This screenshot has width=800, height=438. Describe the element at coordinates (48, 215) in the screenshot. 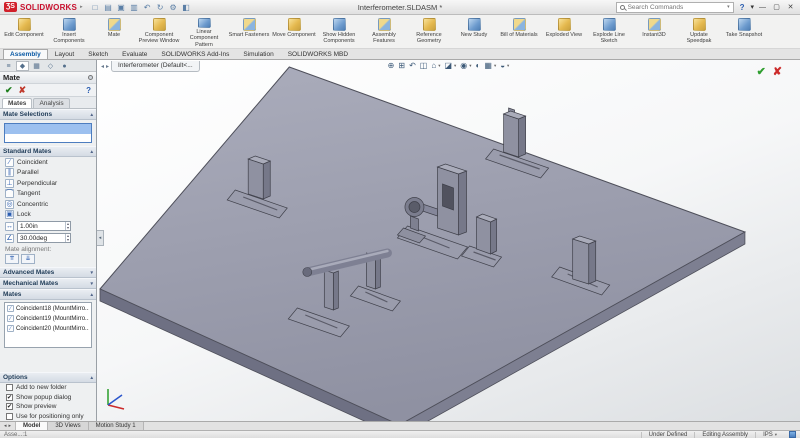

I see `mate-type-lock: ▣ Lock` at that location.